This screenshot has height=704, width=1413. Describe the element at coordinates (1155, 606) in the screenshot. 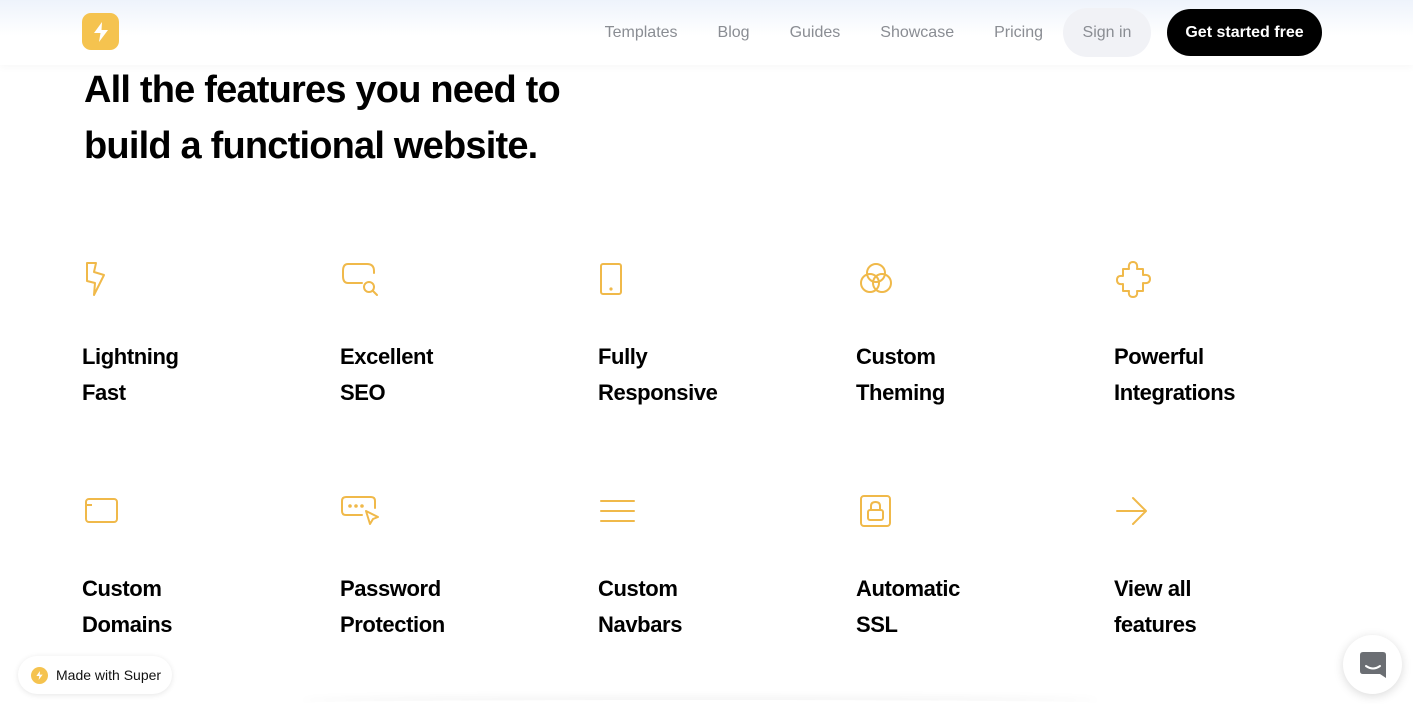

I see `feature-title: View all features` at that location.